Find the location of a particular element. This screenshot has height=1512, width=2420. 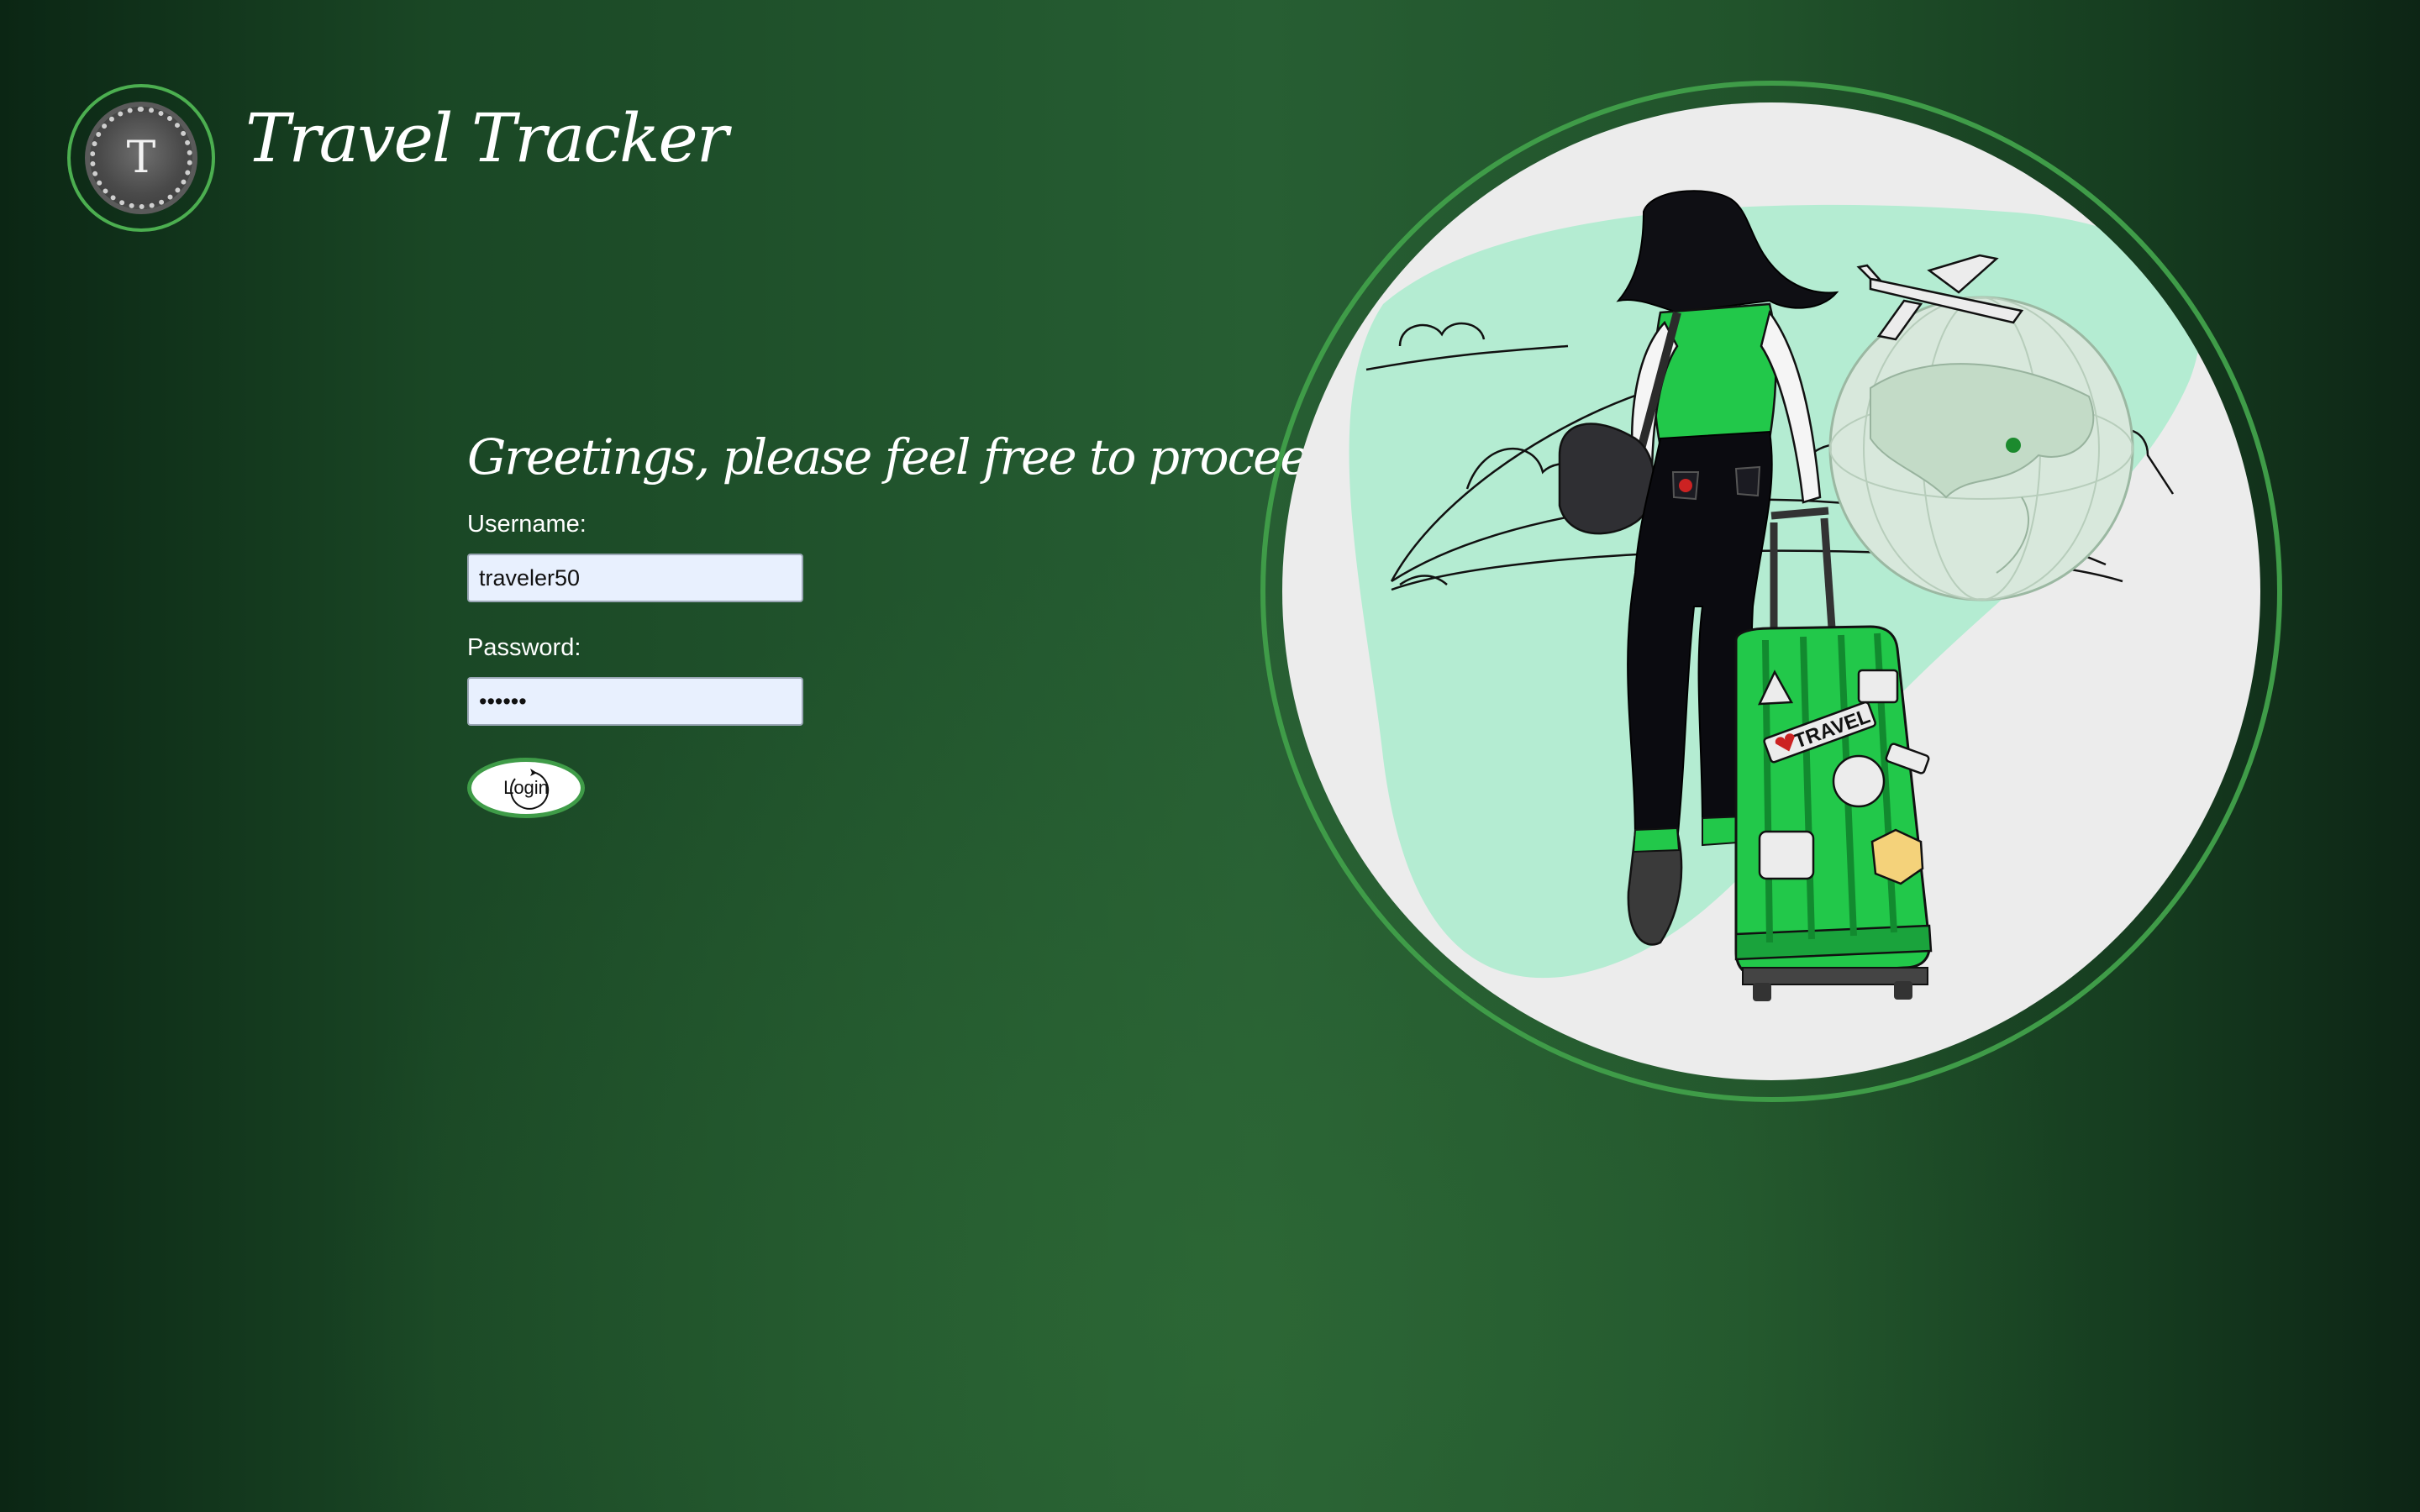

greeting-heading: Greetings, please feel free to proceed. is located at coordinates (909, 457).